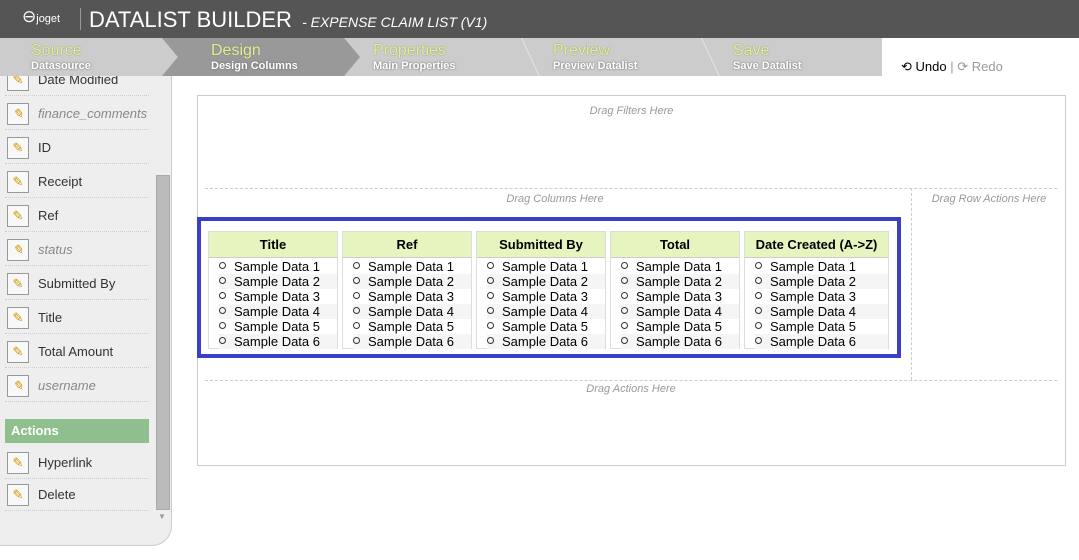 This screenshot has height=560, width=1079. I want to click on sidebar-column-item: ✎ Ref, so click(77, 216).